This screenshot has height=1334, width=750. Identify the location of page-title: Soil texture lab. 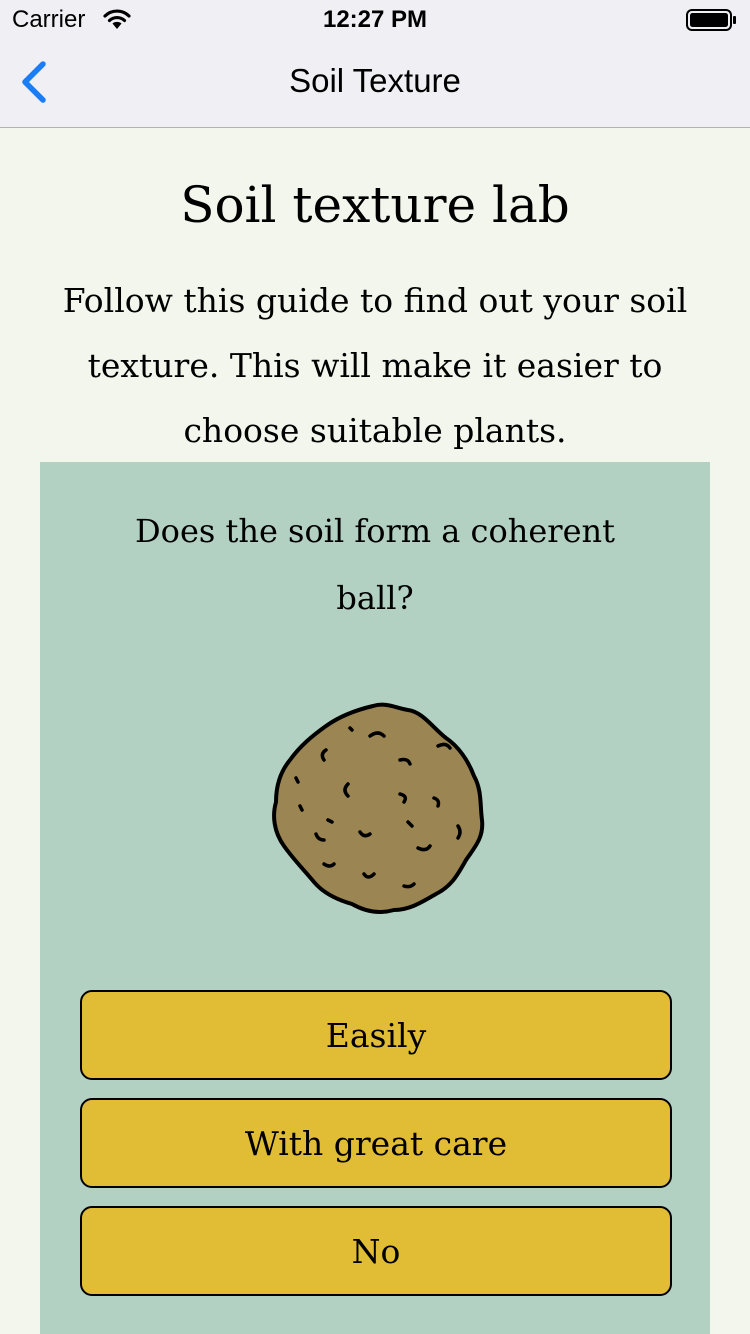
(375, 205).